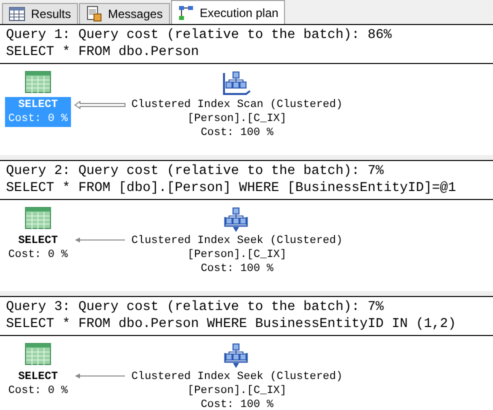 Image resolution: width=493 pixels, height=410 pixels. What do you see at coordinates (186, 12) in the screenshot?
I see `plan-icon` at bounding box center [186, 12].